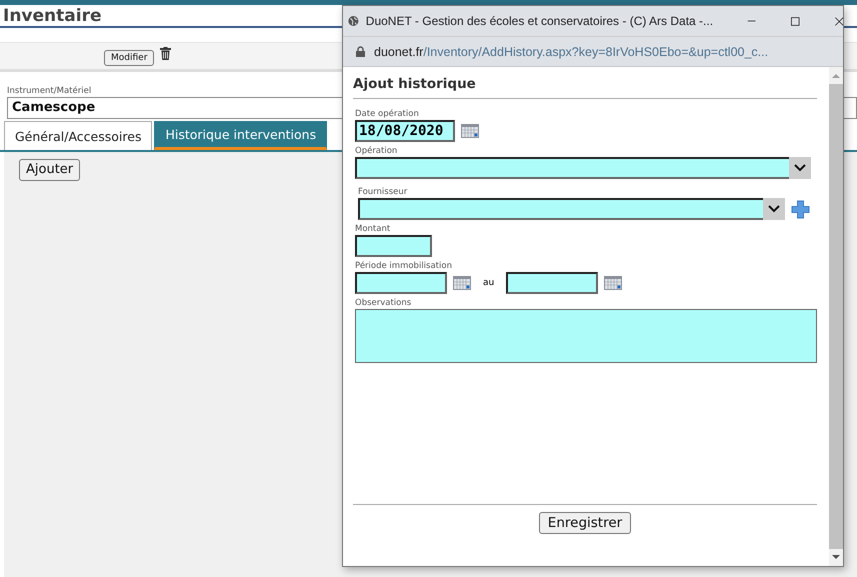  What do you see at coordinates (383, 303) in the screenshot?
I see `field-label: Observations` at bounding box center [383, 303].